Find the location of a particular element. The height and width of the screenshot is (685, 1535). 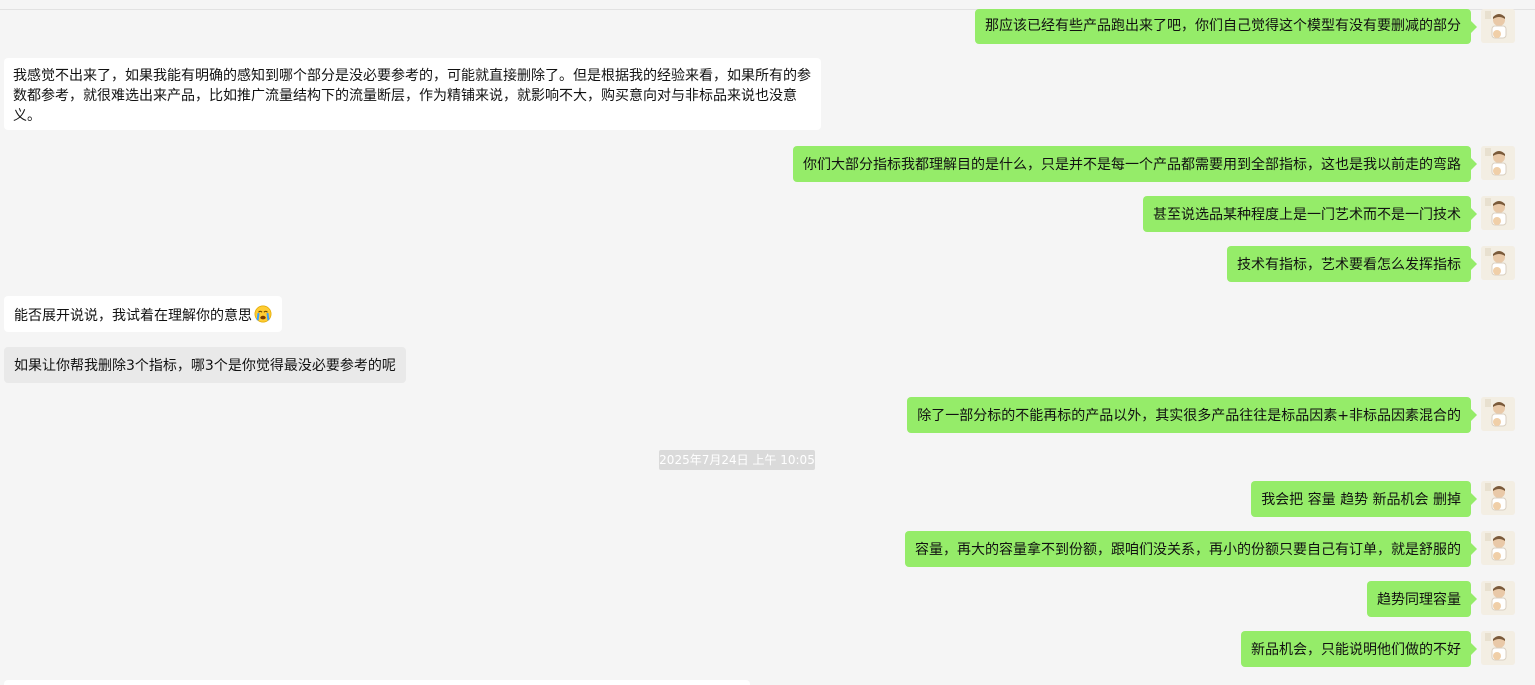

message-bubble-incoming: 能否展开说说，我试着在理解你的意思 is located at coordinates (143, 314).